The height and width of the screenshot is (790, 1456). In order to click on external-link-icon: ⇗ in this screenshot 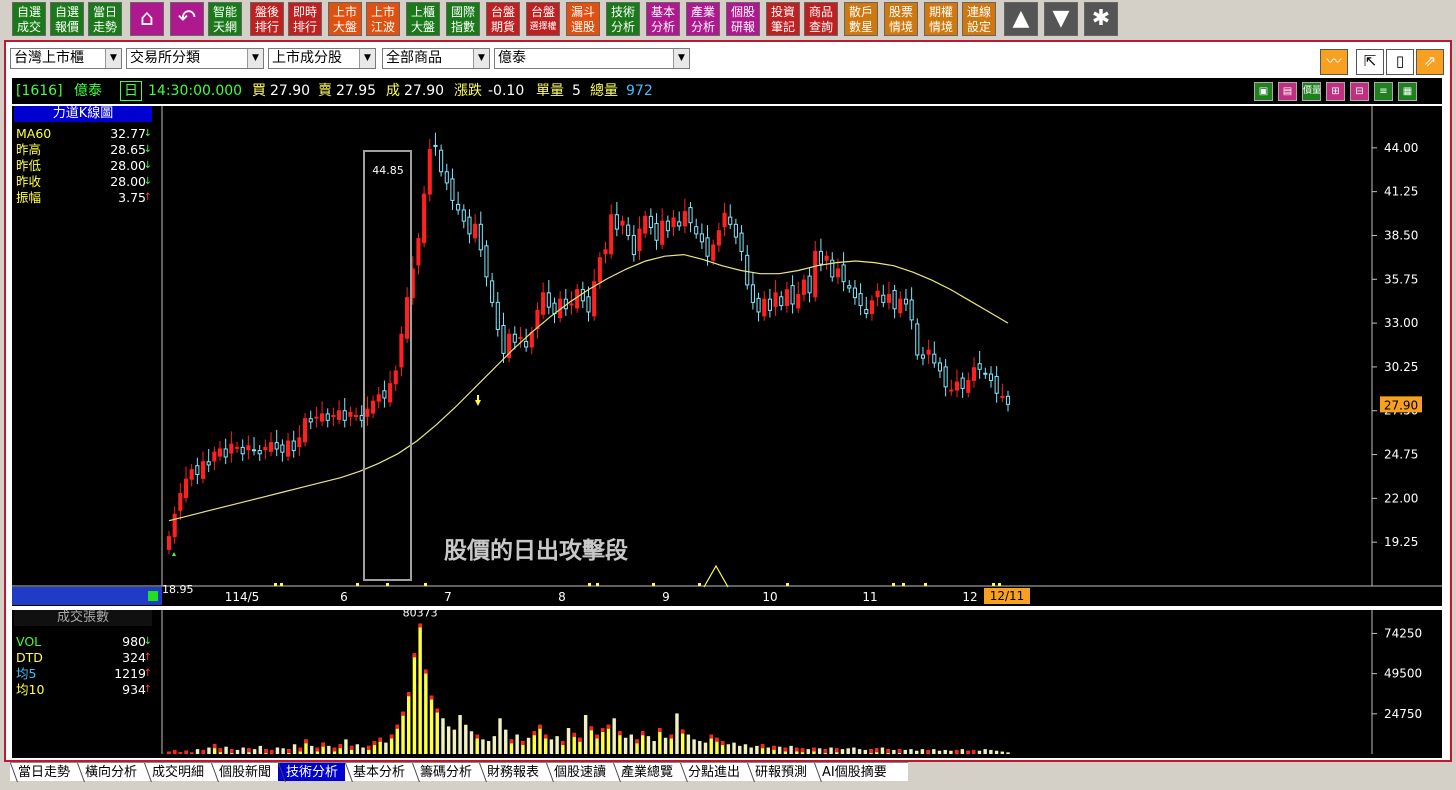, I will do `click(1430, 62)`.